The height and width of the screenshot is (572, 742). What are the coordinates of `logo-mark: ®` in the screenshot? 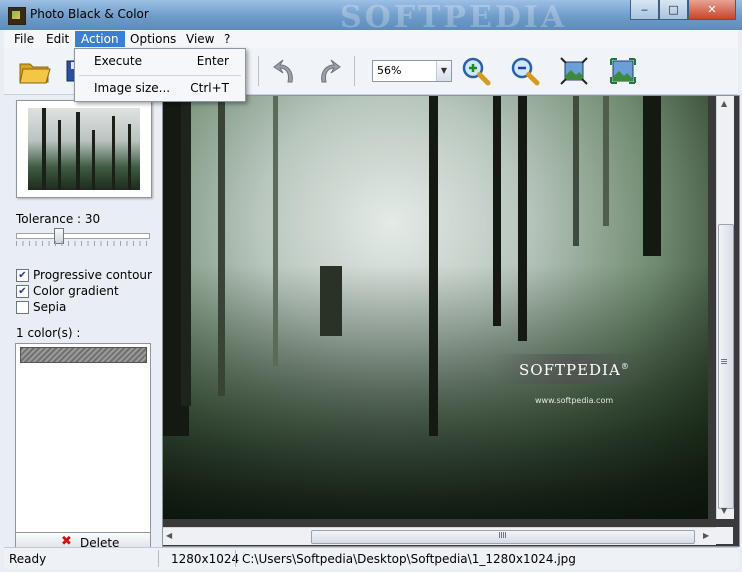 It's located at (625, 366).